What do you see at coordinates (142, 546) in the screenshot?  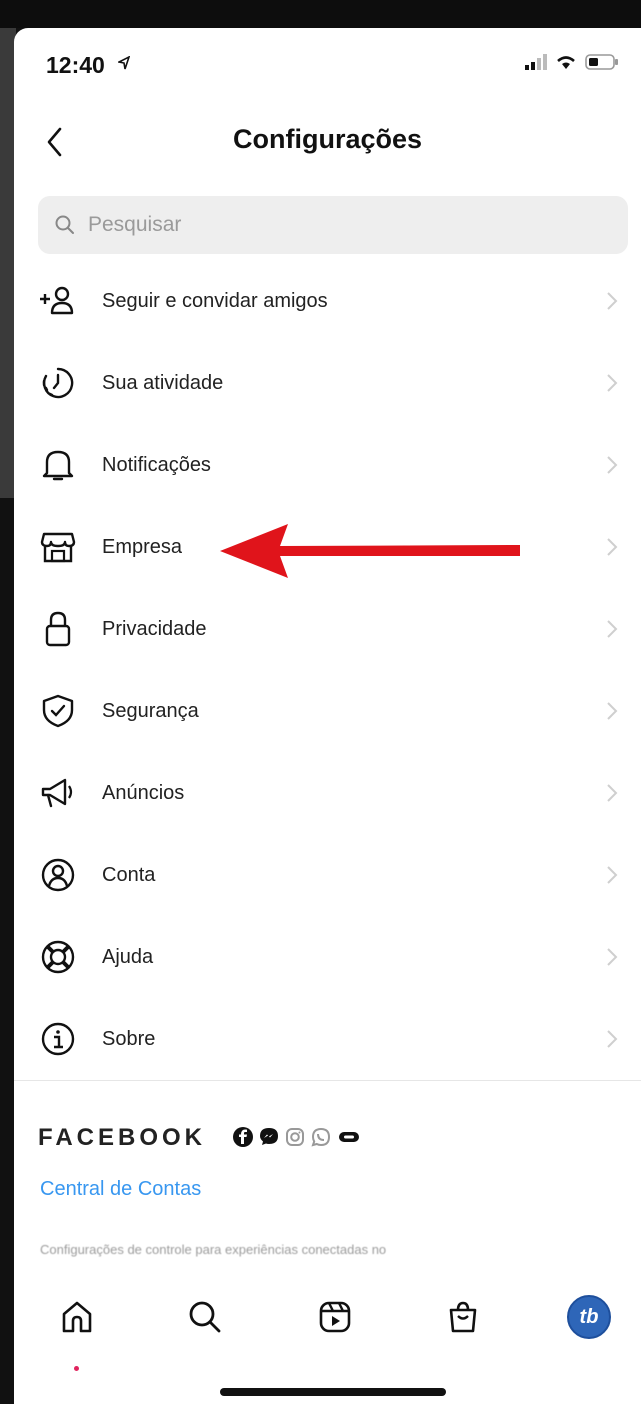 I see `menu-item-label: Empresa` at bounding box center [142, 546].